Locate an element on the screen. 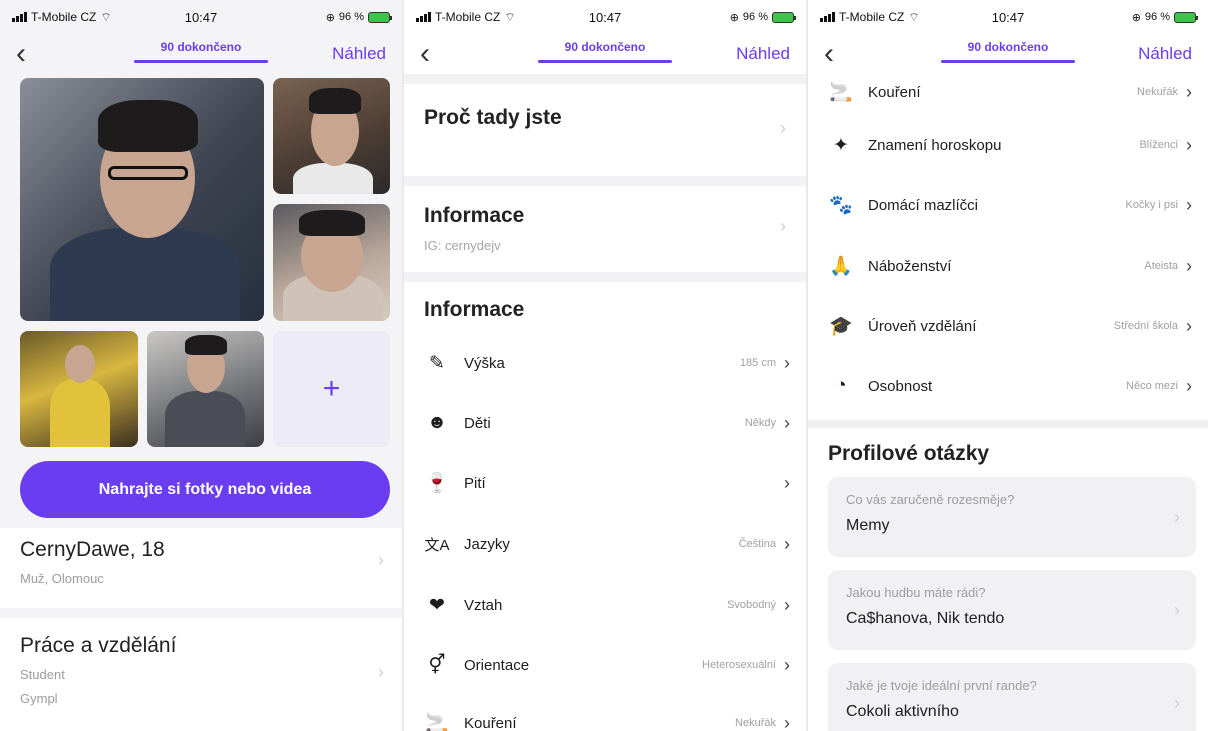  row-religion: 🙏 Náboženství Ateista › is located at coordinates (1008, 266).